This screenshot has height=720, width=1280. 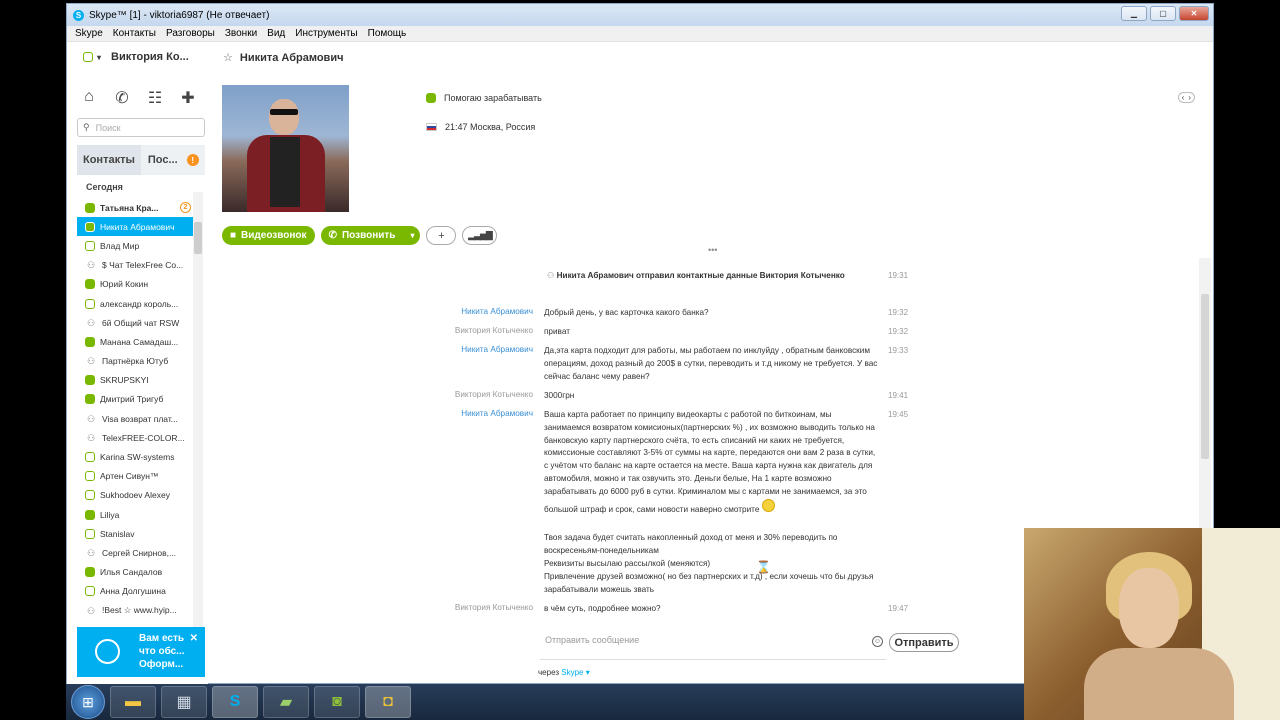 I want to click on maximize-button: ▢, so click(x=1163, y=13).